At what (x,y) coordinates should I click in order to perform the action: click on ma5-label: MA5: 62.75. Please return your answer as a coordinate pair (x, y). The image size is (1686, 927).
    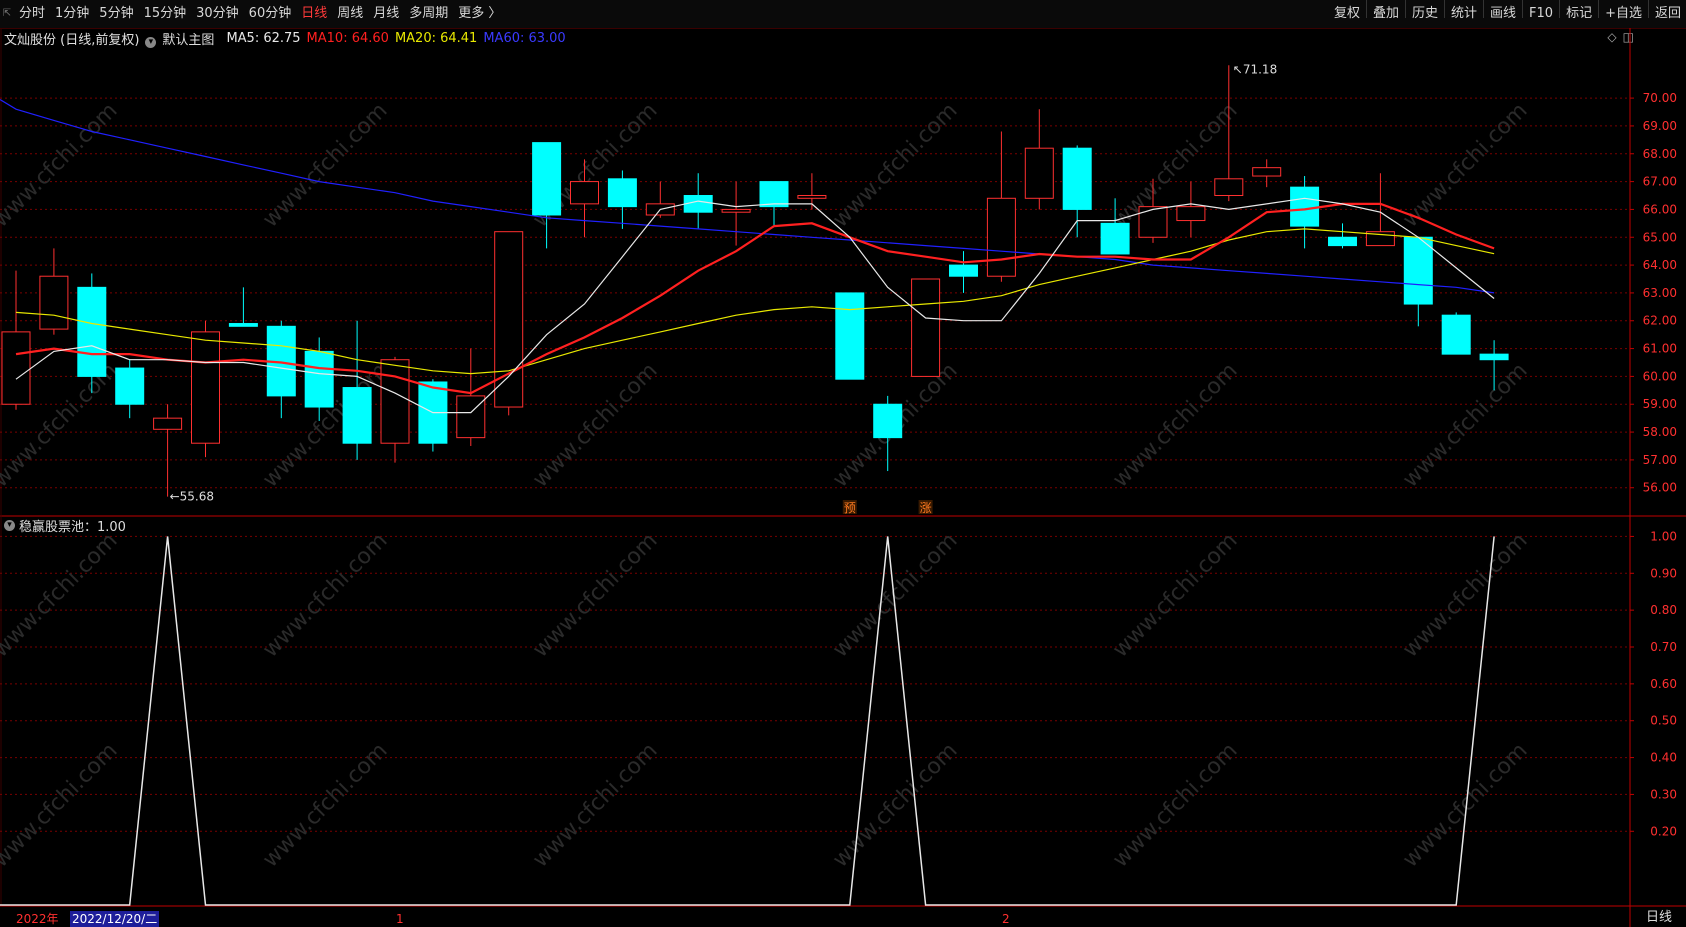
    Looking at the image, I should click on (263, 38).